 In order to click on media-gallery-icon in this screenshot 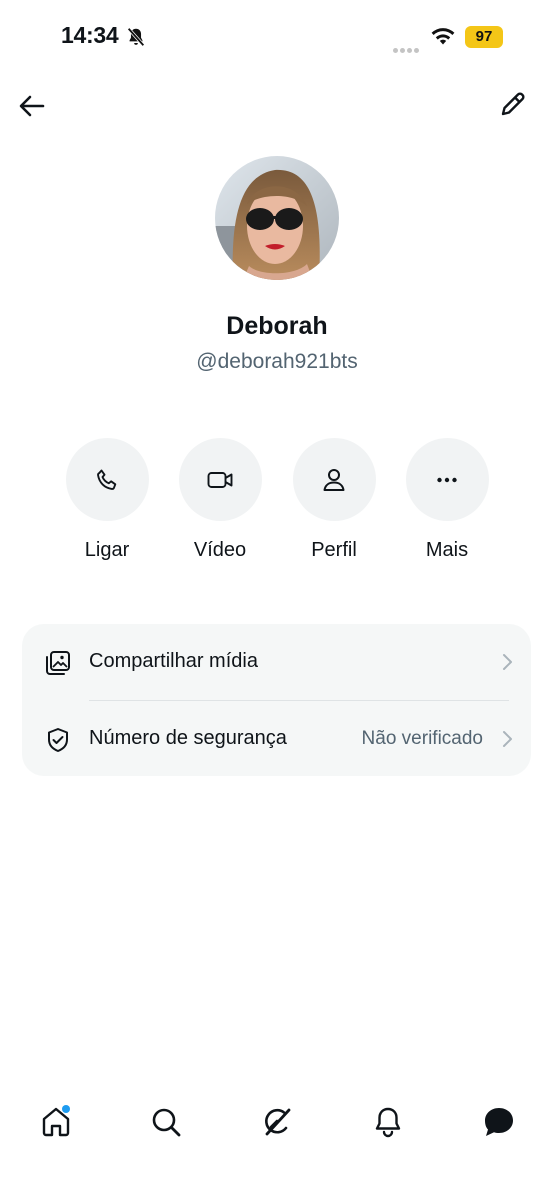, I will do `click(58, 663)`.